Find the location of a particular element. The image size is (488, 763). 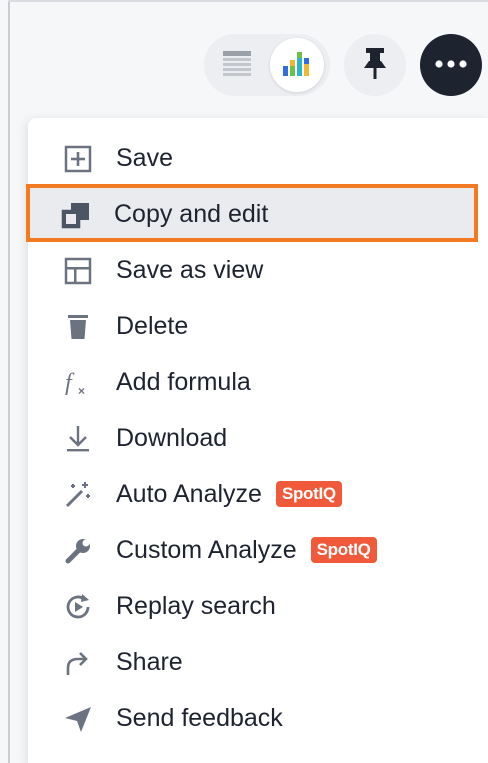

menu-item-label: Send feedback is located at coordinates (199, 718).